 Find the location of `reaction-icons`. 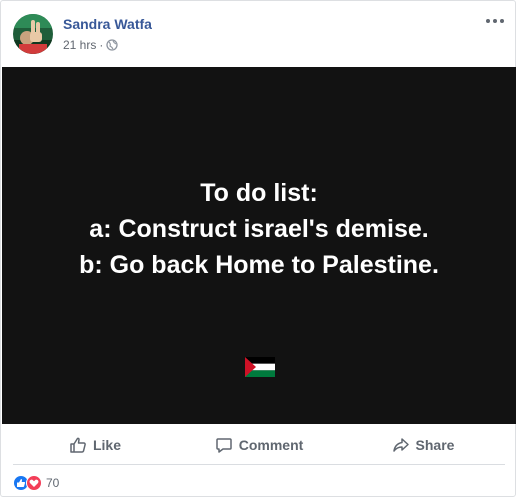

reaction-icons is located at coordinates (27, 483).